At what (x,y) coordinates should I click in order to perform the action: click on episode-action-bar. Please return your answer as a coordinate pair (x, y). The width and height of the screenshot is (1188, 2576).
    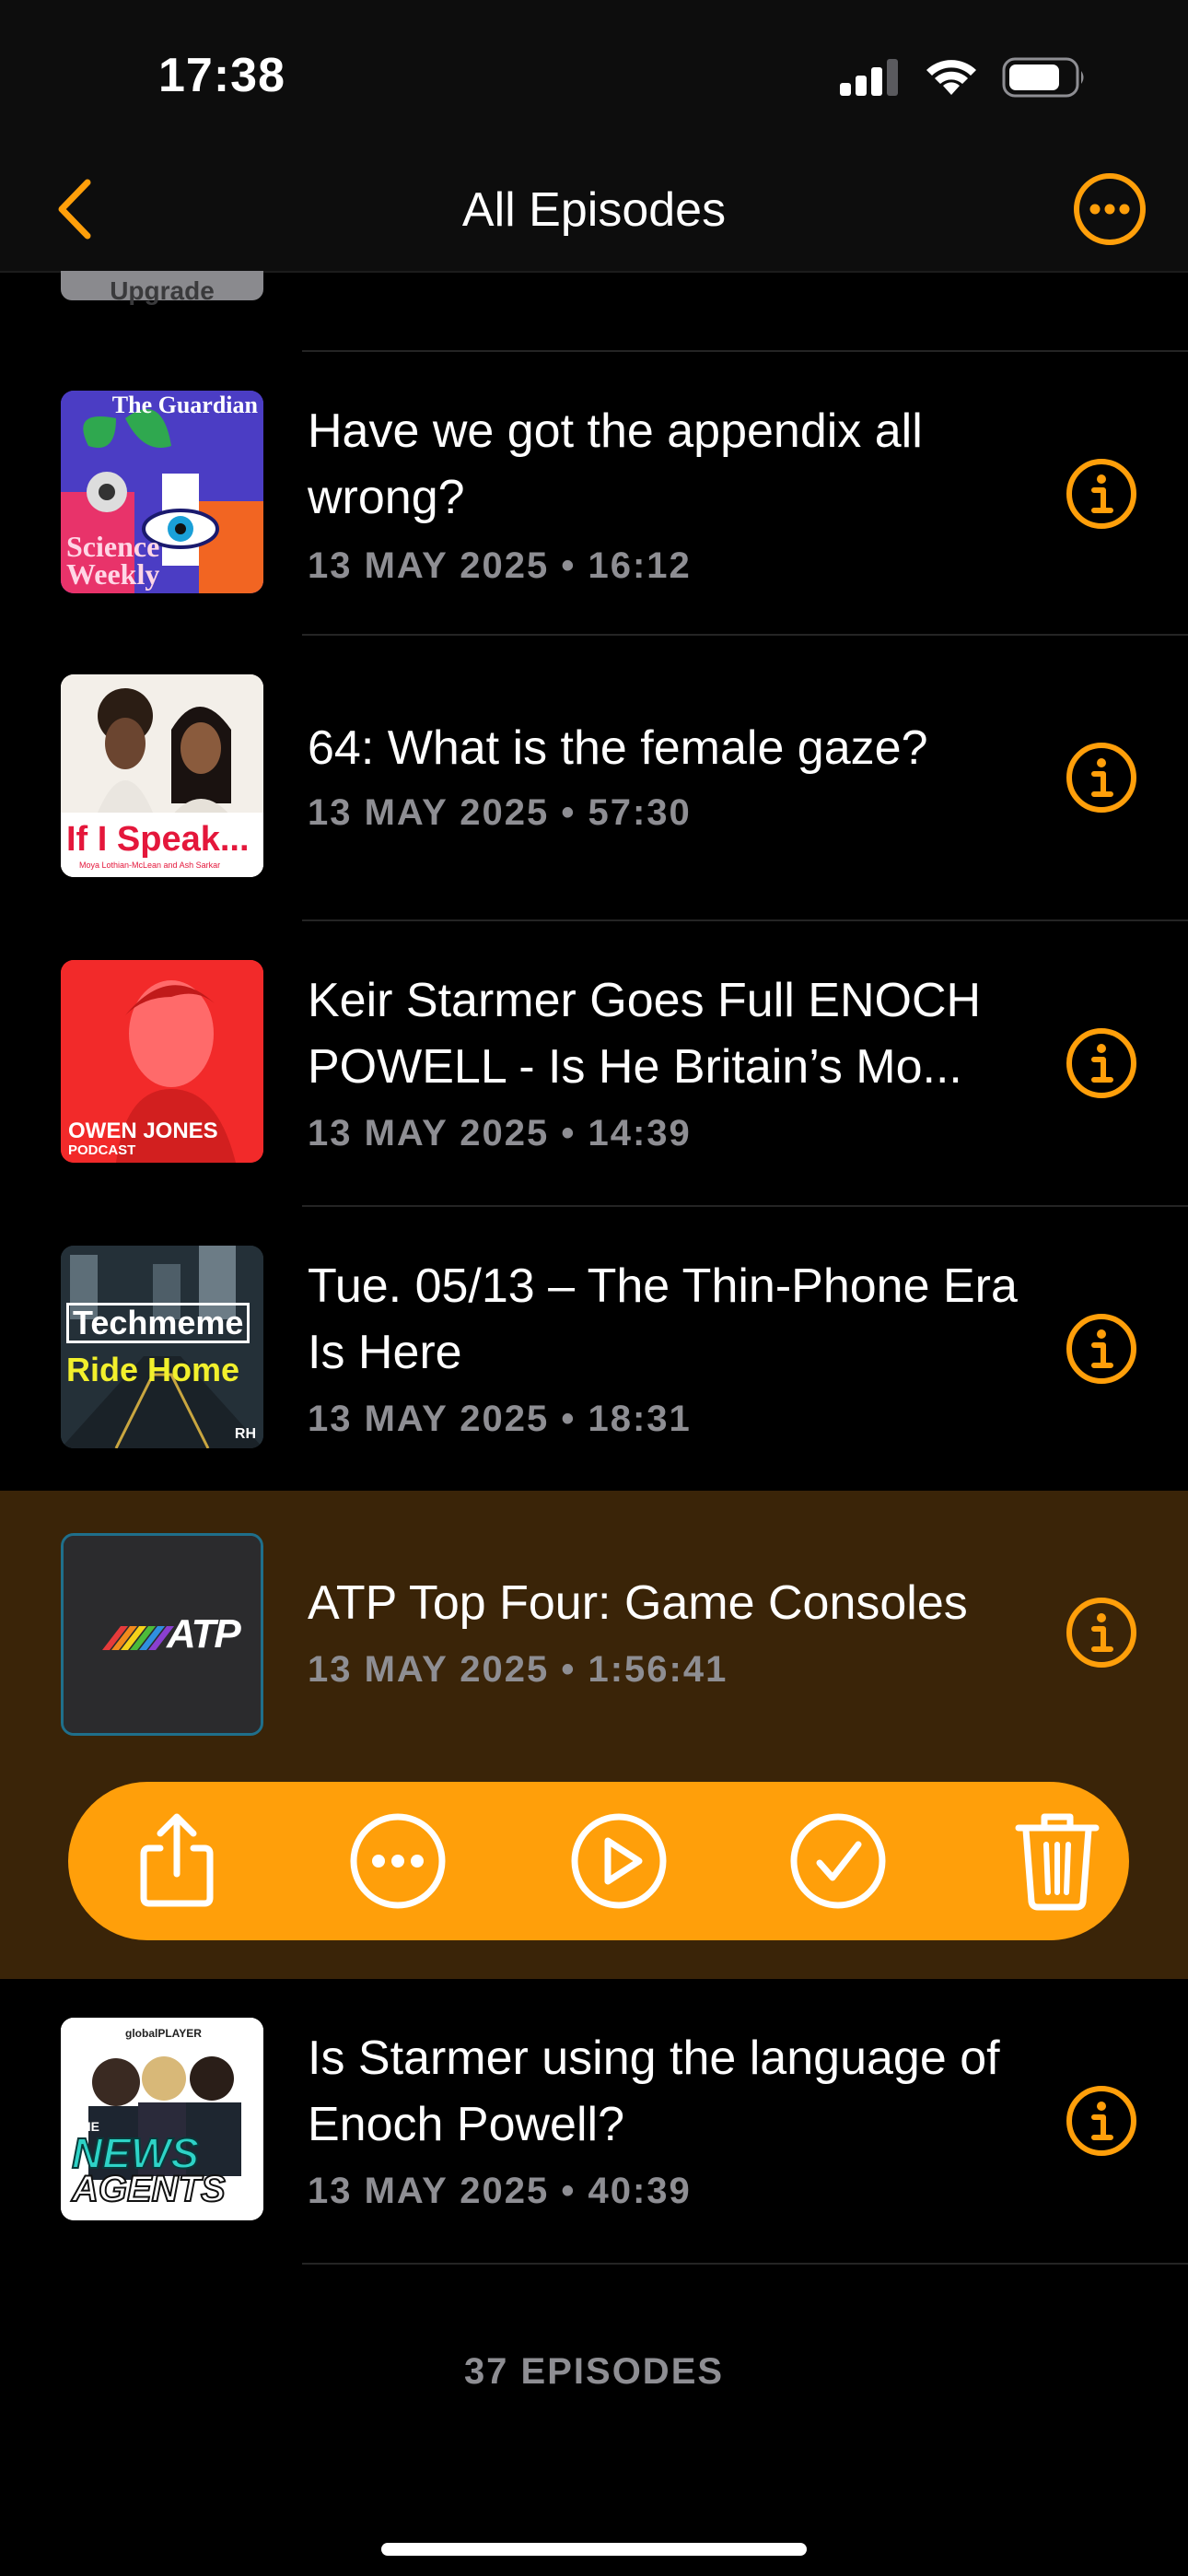
    Looking at the image, I should click on (598, 1861).